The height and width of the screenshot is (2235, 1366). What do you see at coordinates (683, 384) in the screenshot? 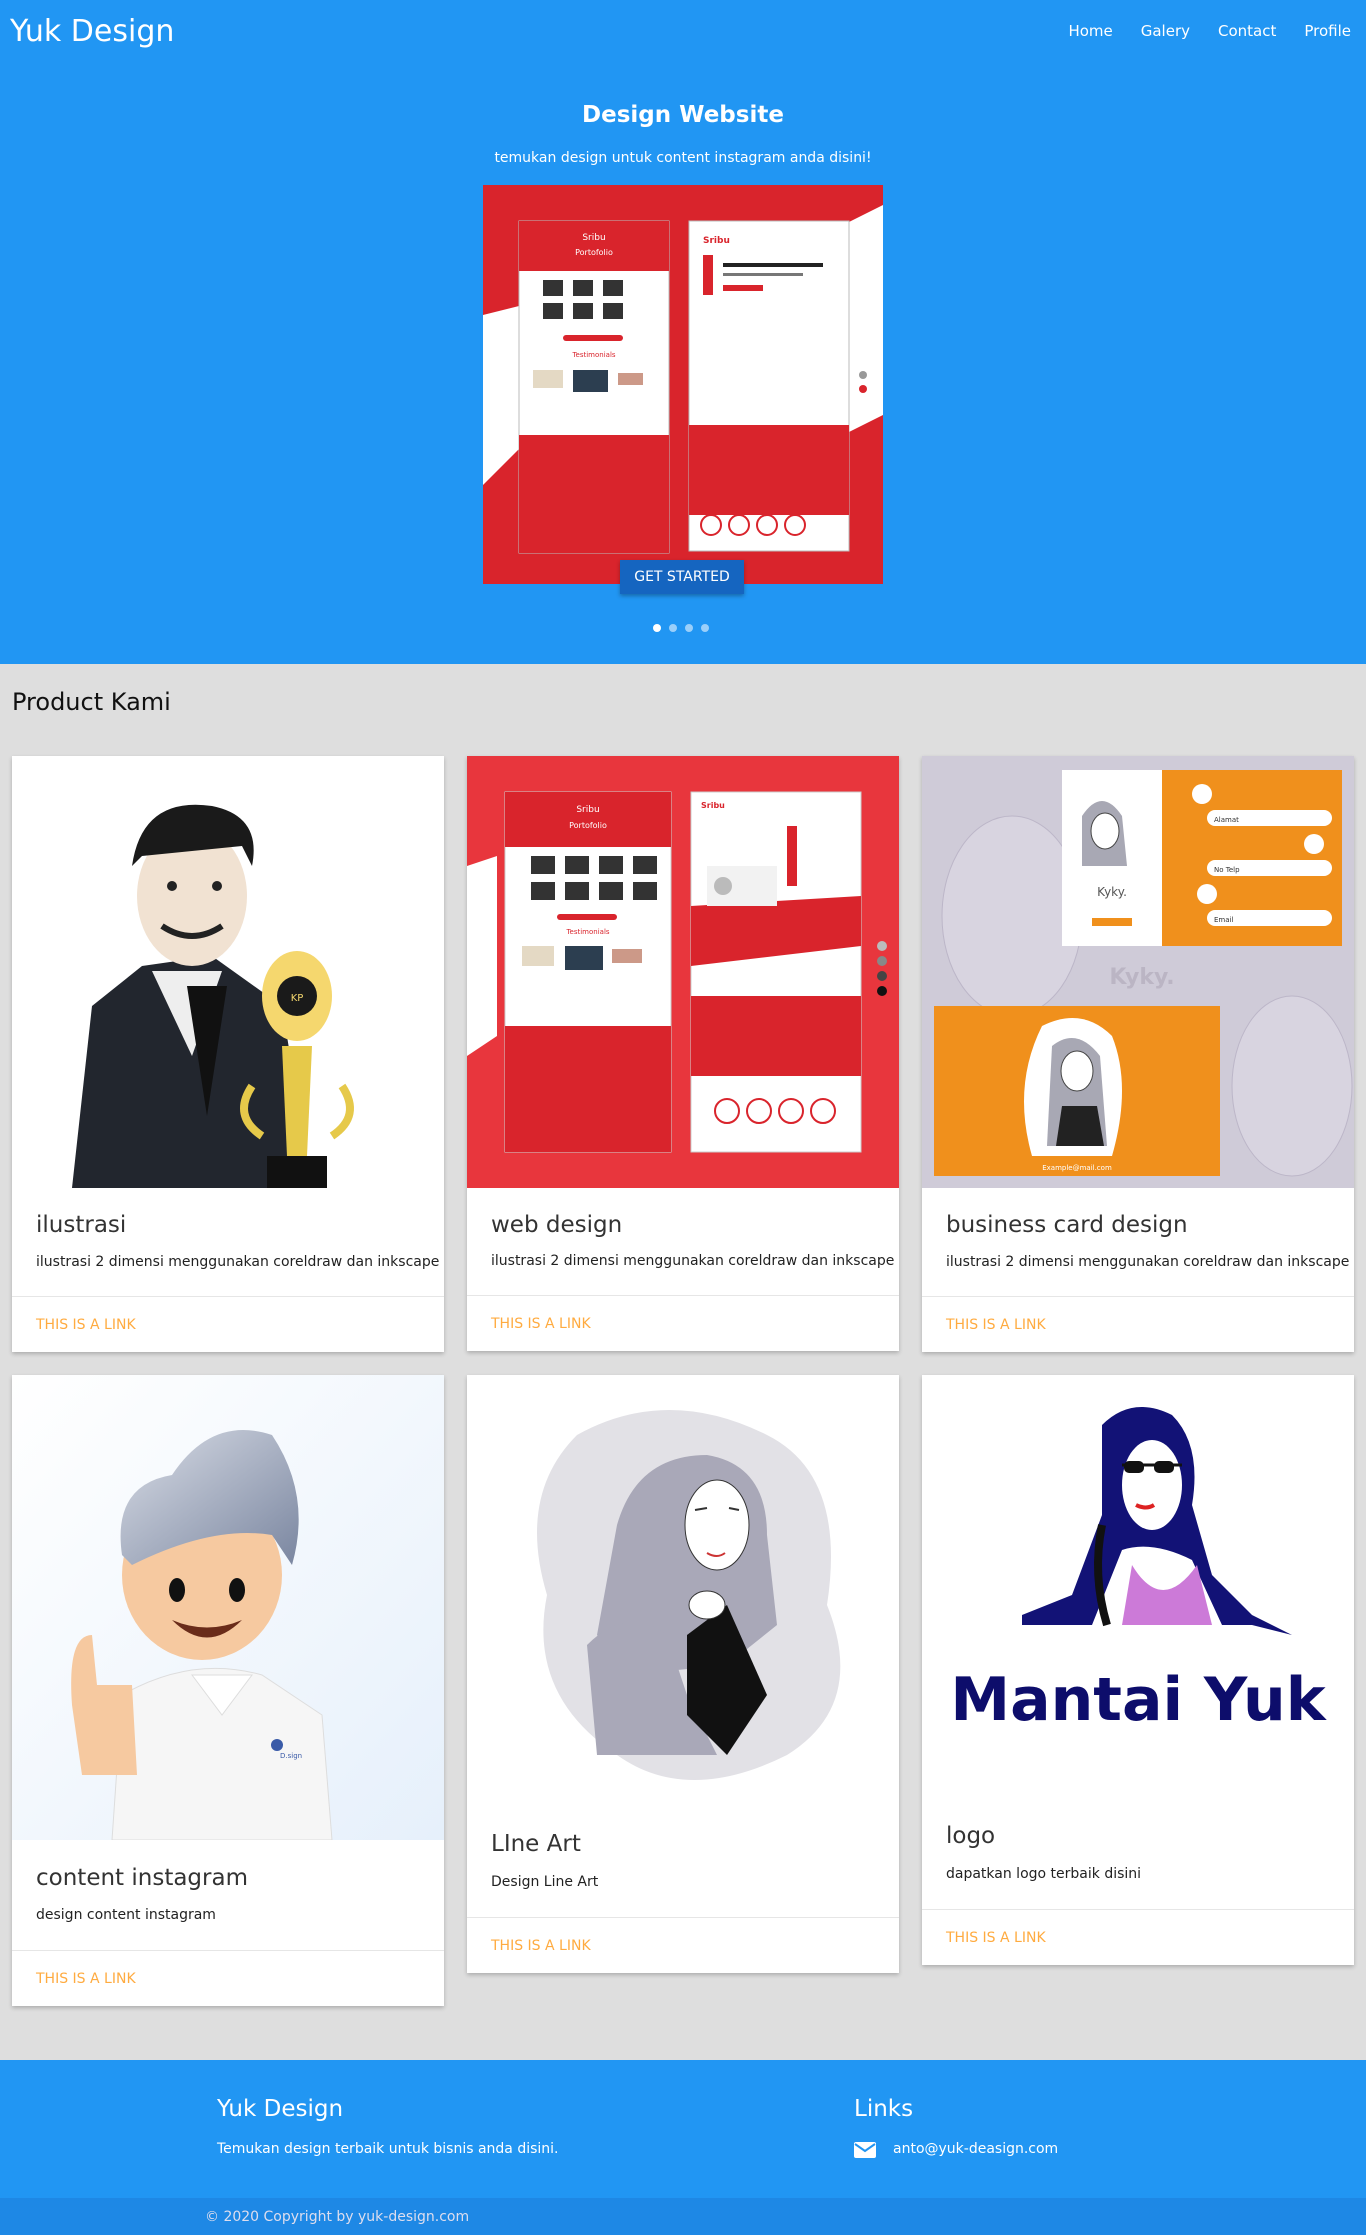
I see `hero-landing-page-image: Sribu Portofolio Testimonials Sribu` at bounding box center [683, 384].